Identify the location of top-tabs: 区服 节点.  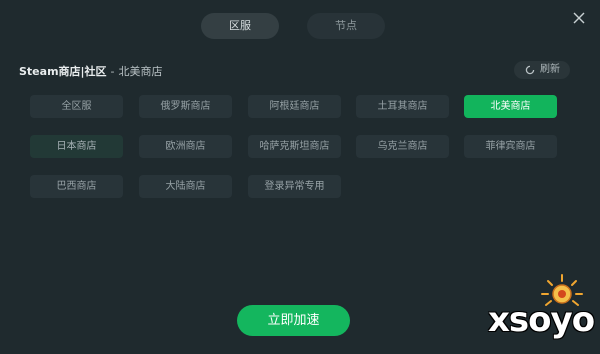
(293, 26).